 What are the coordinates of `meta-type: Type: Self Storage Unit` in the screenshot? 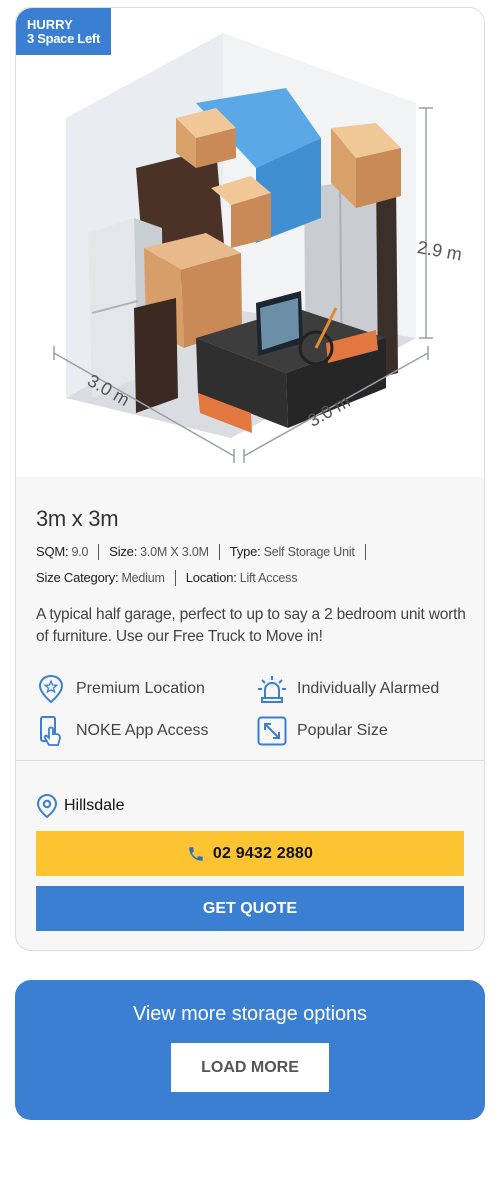 It's located at (293, 552).